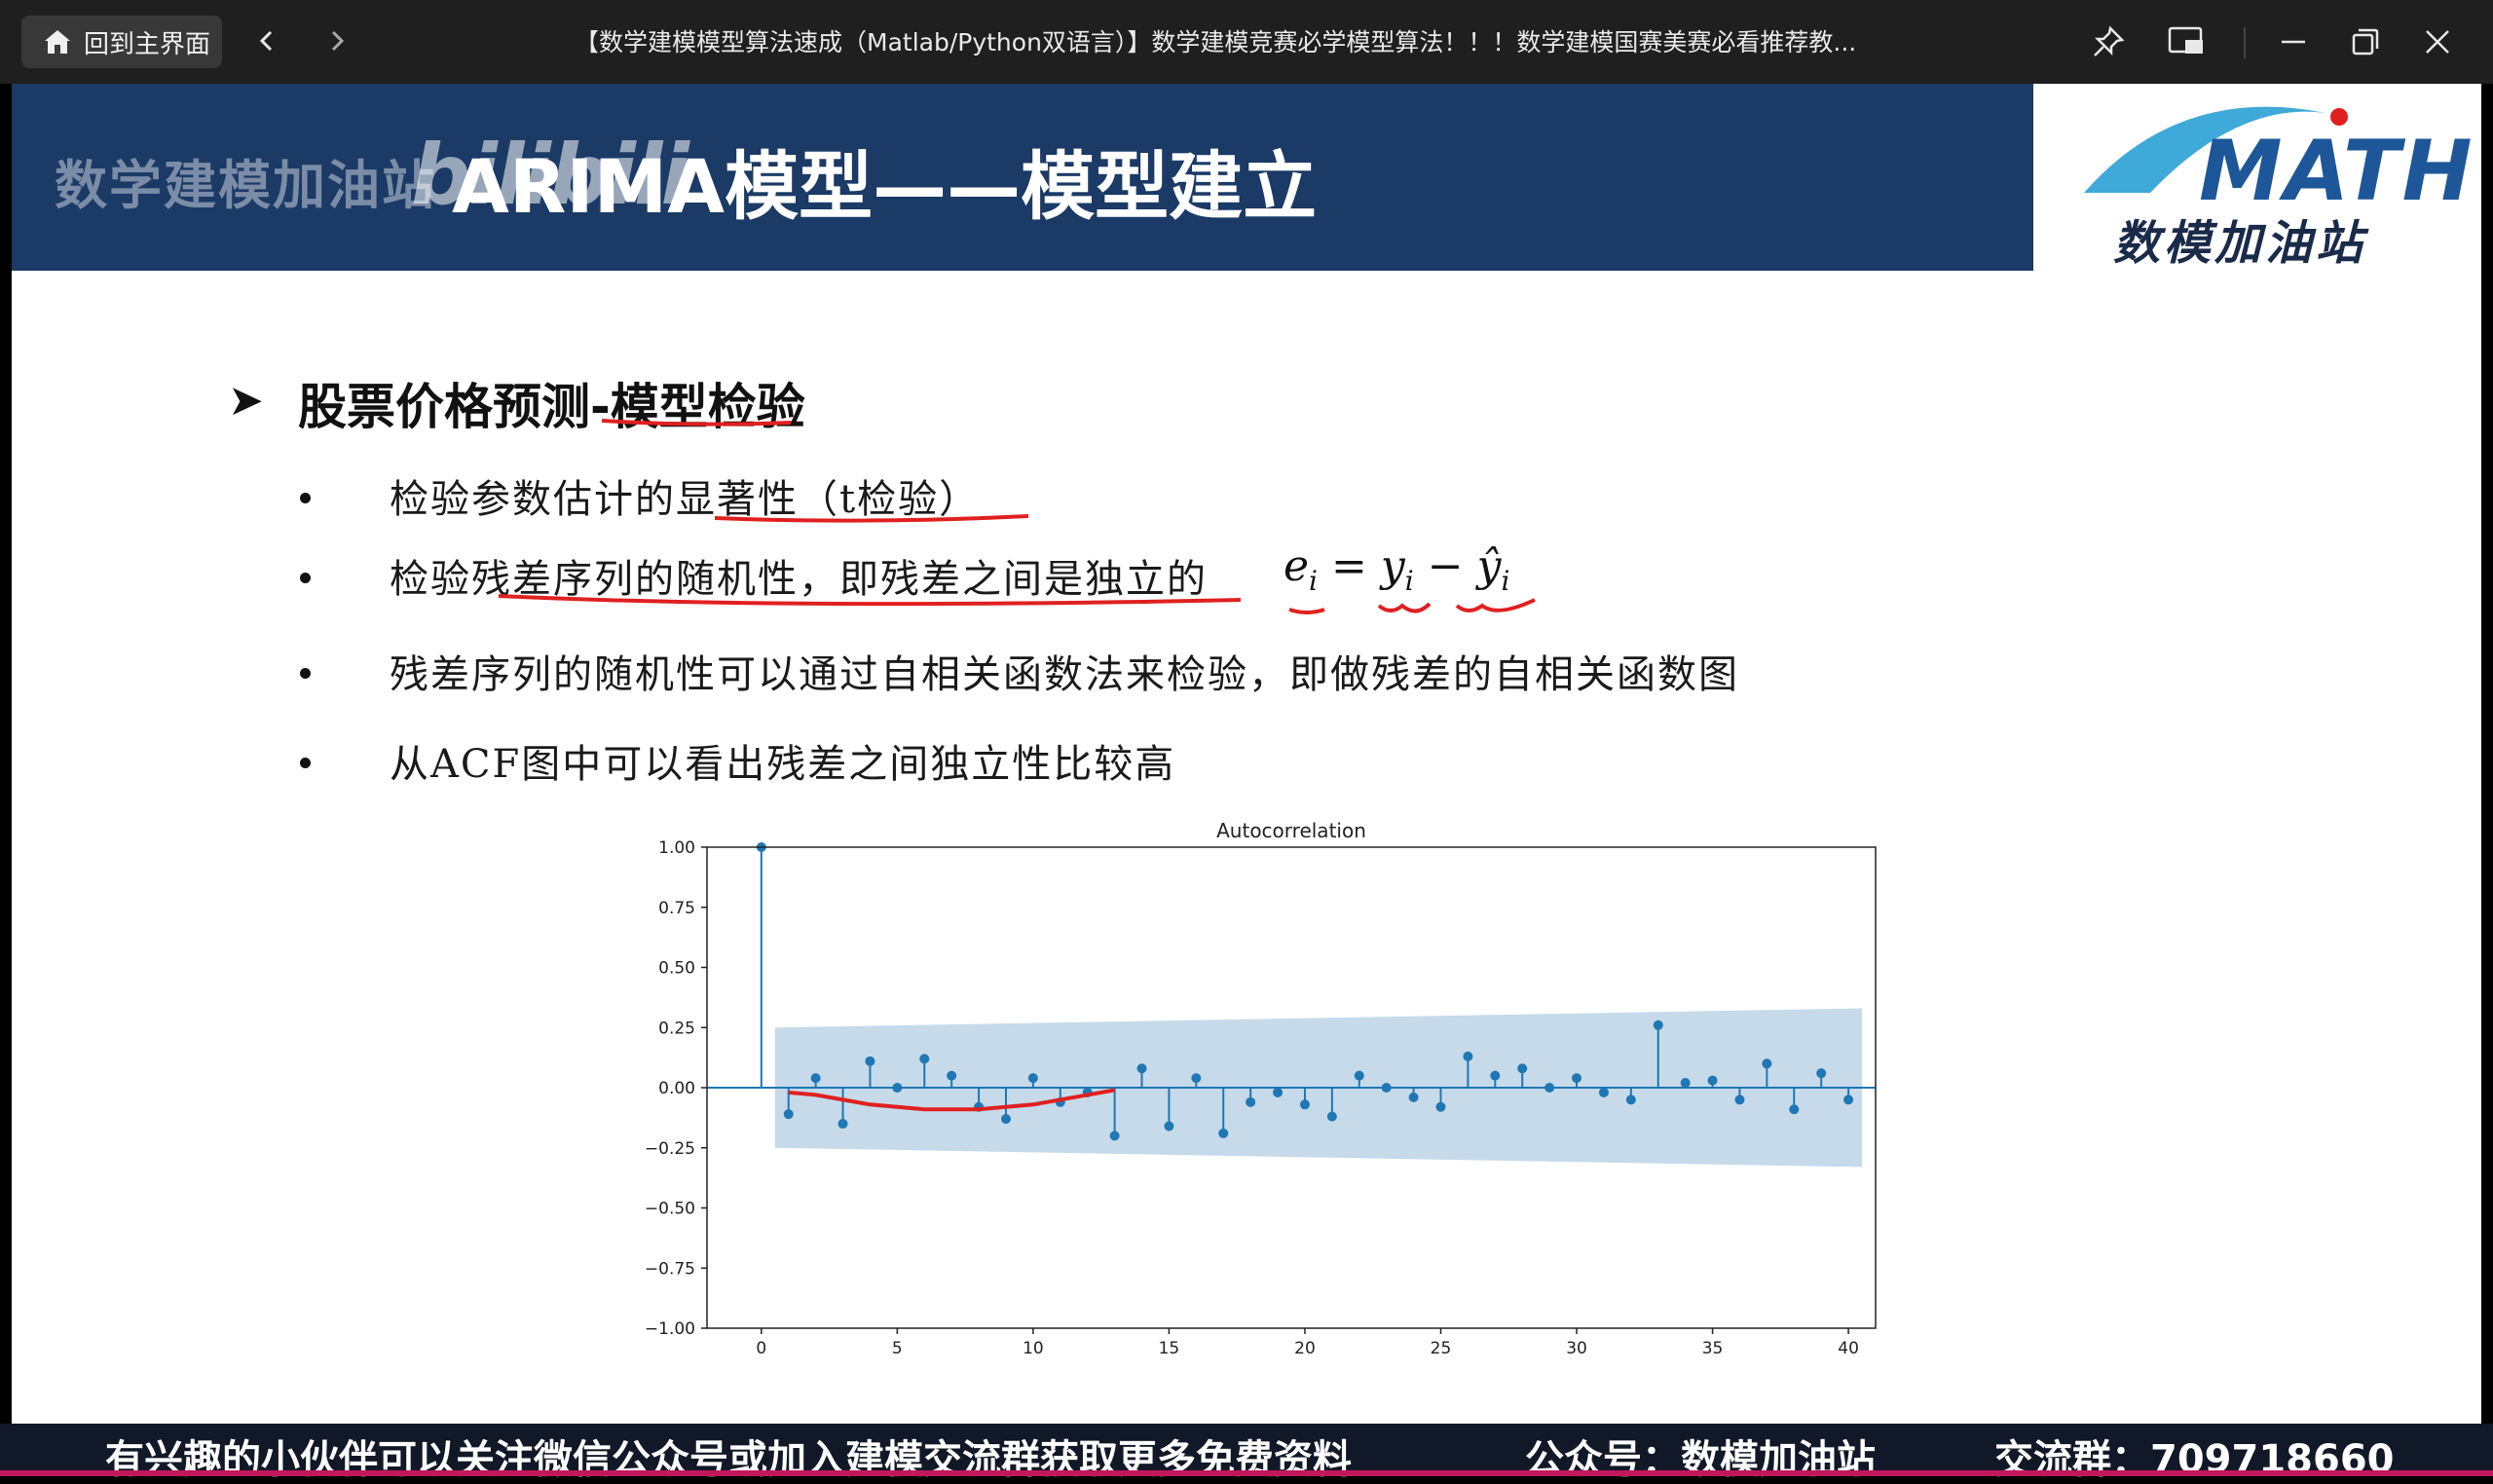 The height and width of the screenshot is (1484, 2493). I want to click on restore-icon, so click(2366, 42).